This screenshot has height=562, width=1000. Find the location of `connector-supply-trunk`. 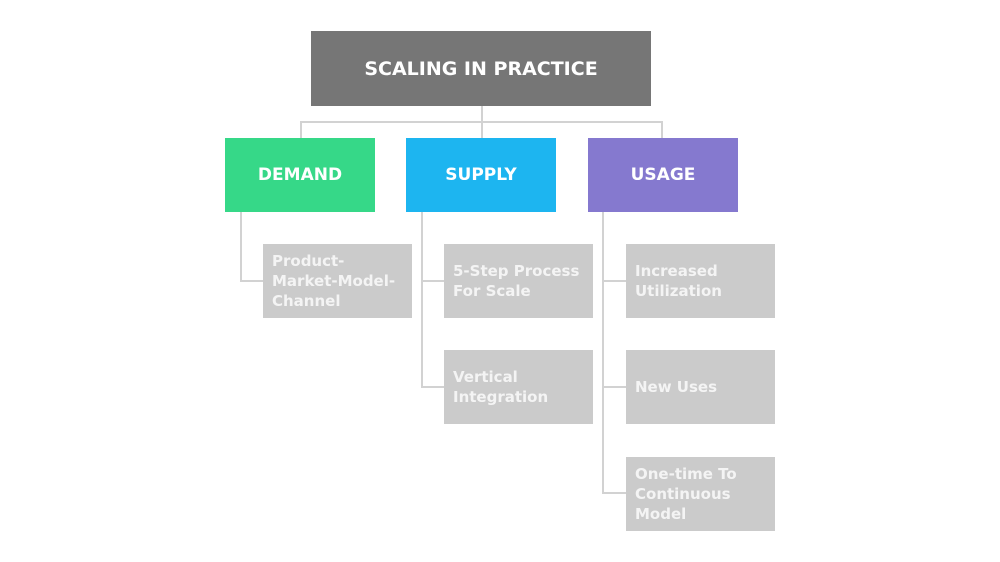

connector-supply-trunk is located at coordinates (422, 300).